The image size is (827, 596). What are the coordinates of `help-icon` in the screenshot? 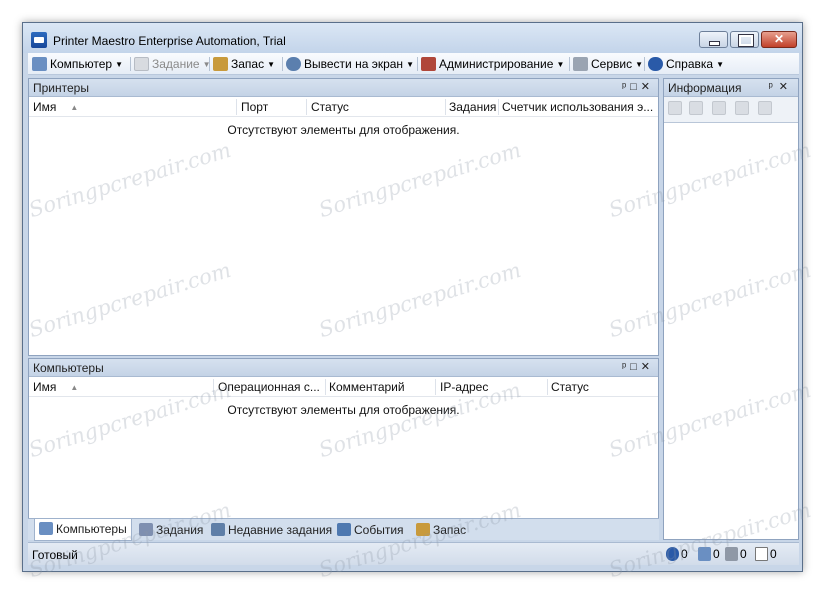 It's located at (655, 64).